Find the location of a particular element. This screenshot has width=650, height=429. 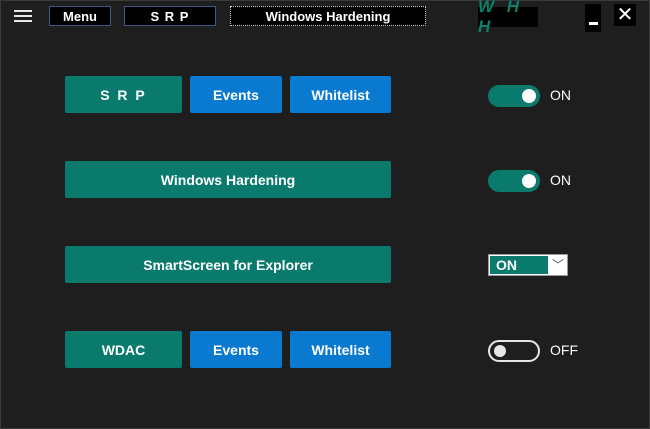

srp-toggle-label: ON is located at coordinates (560, 95).